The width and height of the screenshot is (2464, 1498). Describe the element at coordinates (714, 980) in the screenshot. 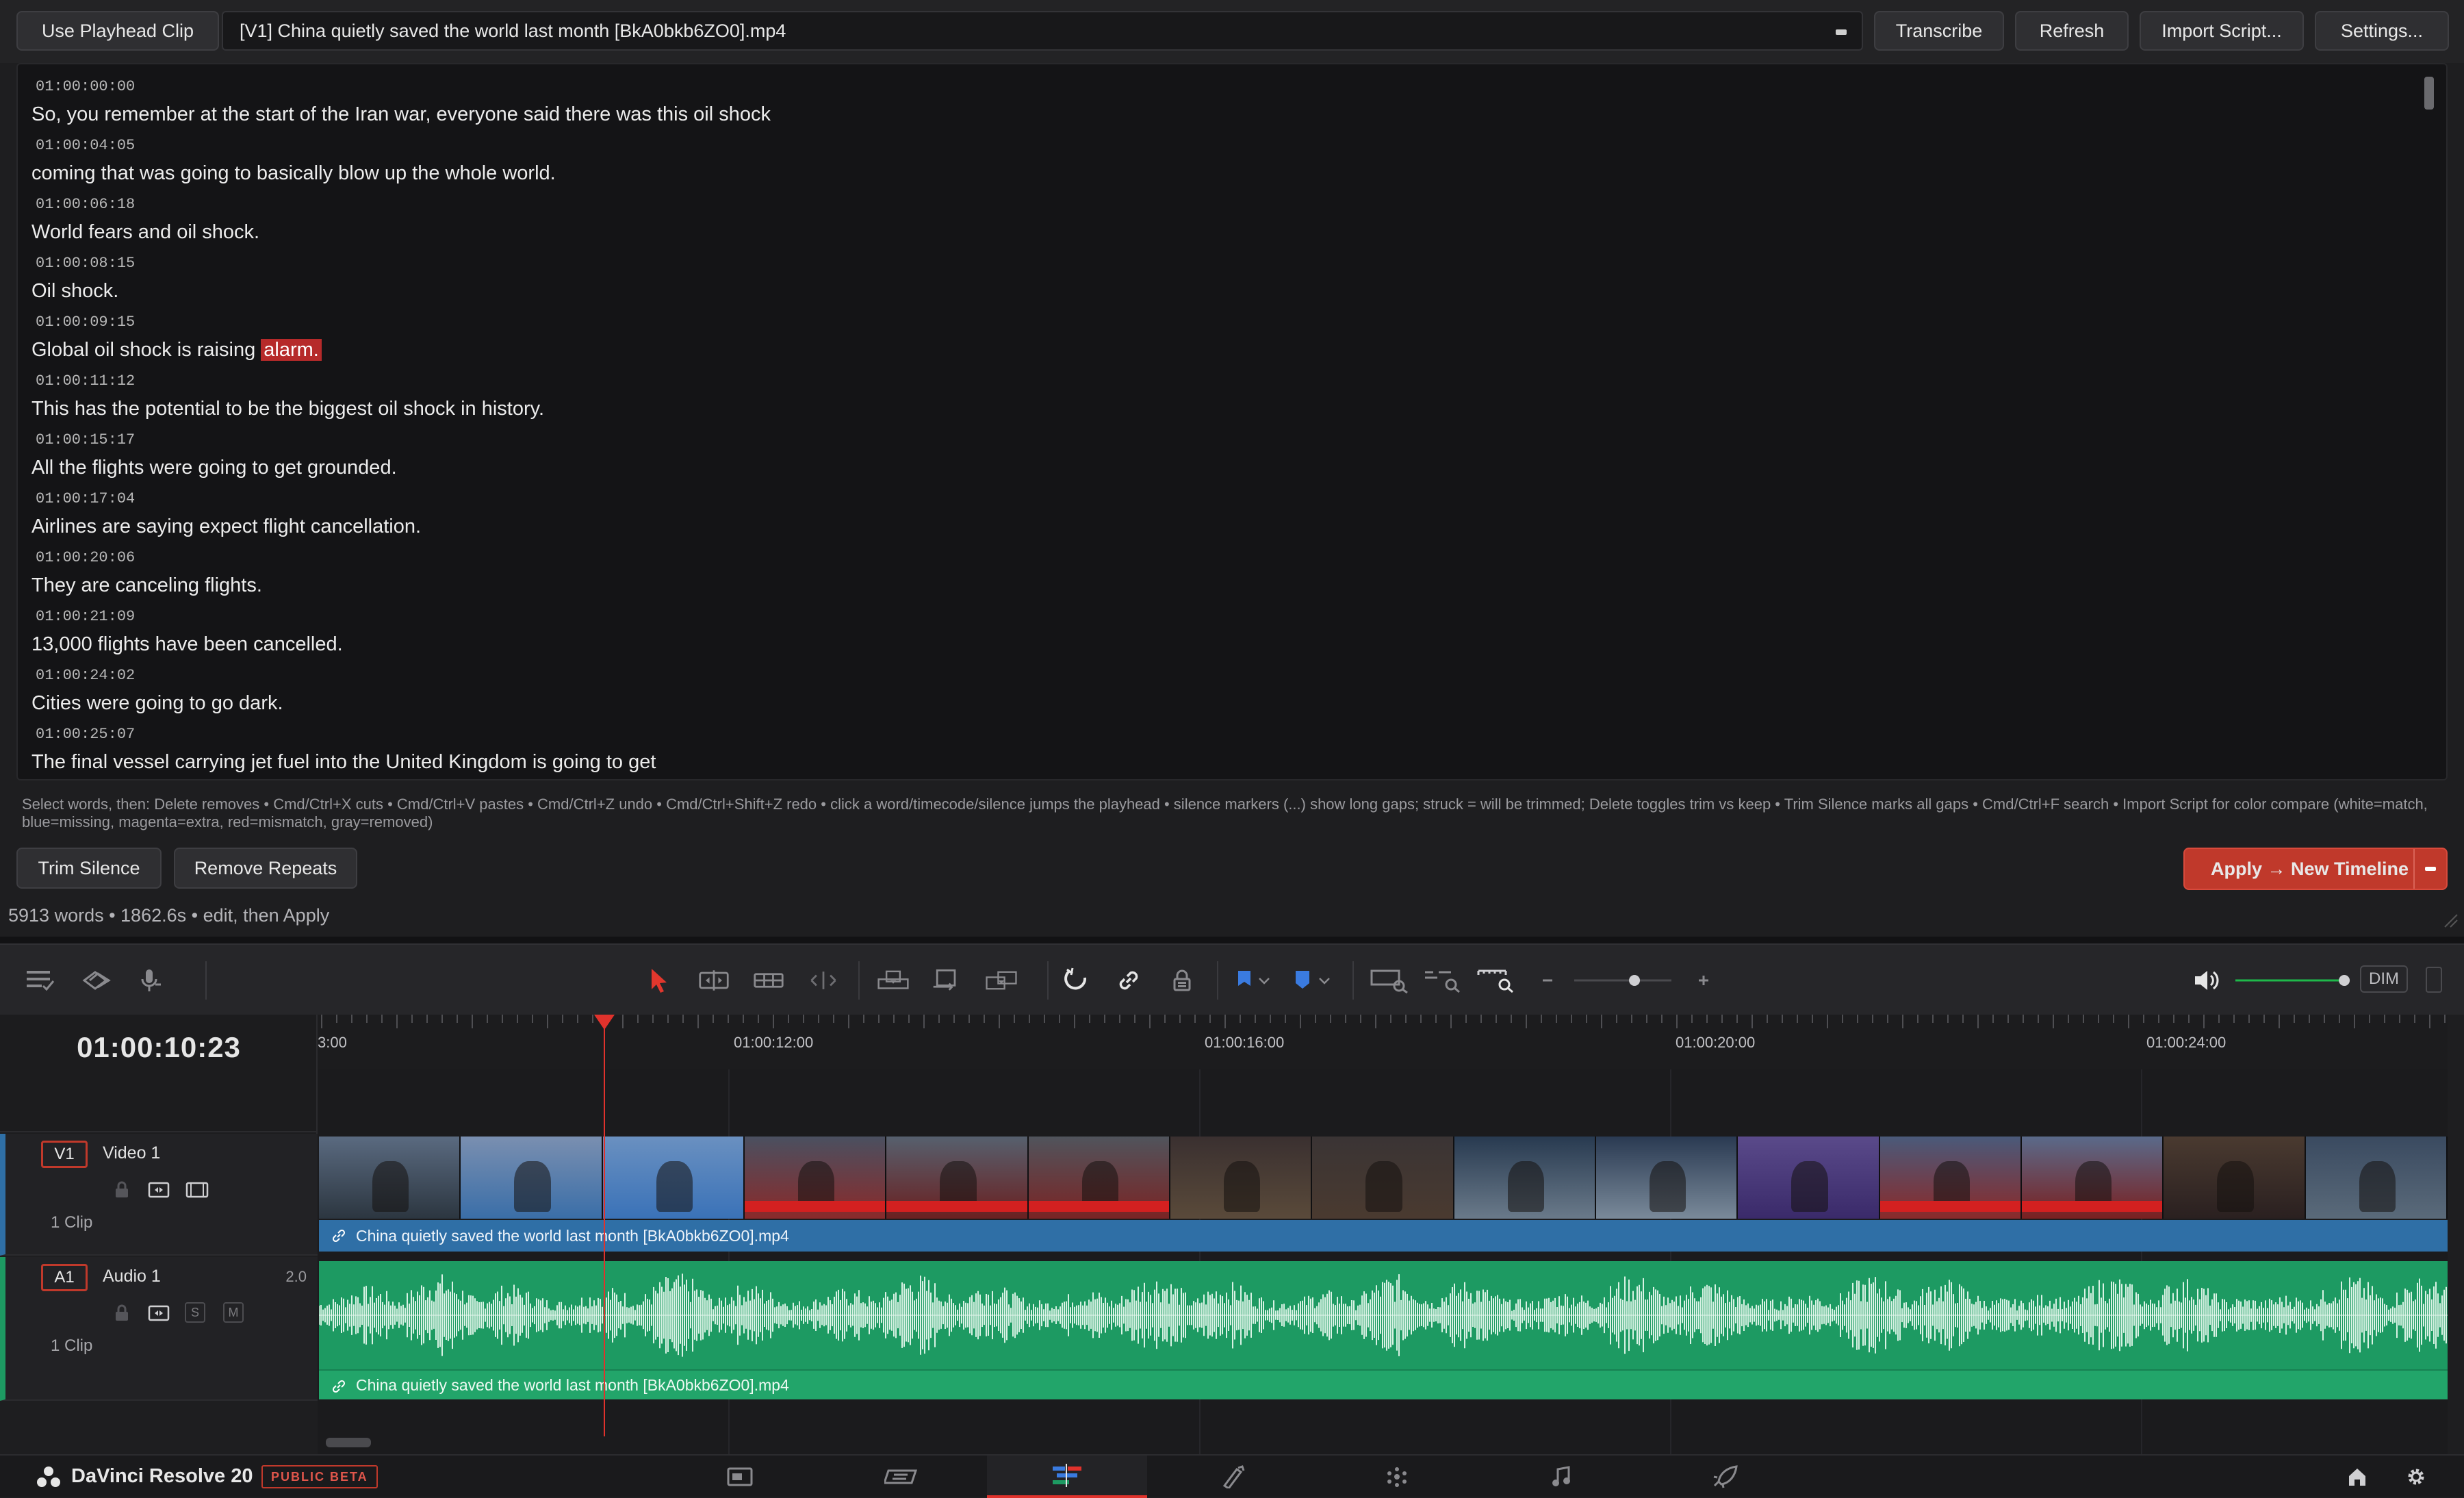

I see `trim-tool-icon` at that location.